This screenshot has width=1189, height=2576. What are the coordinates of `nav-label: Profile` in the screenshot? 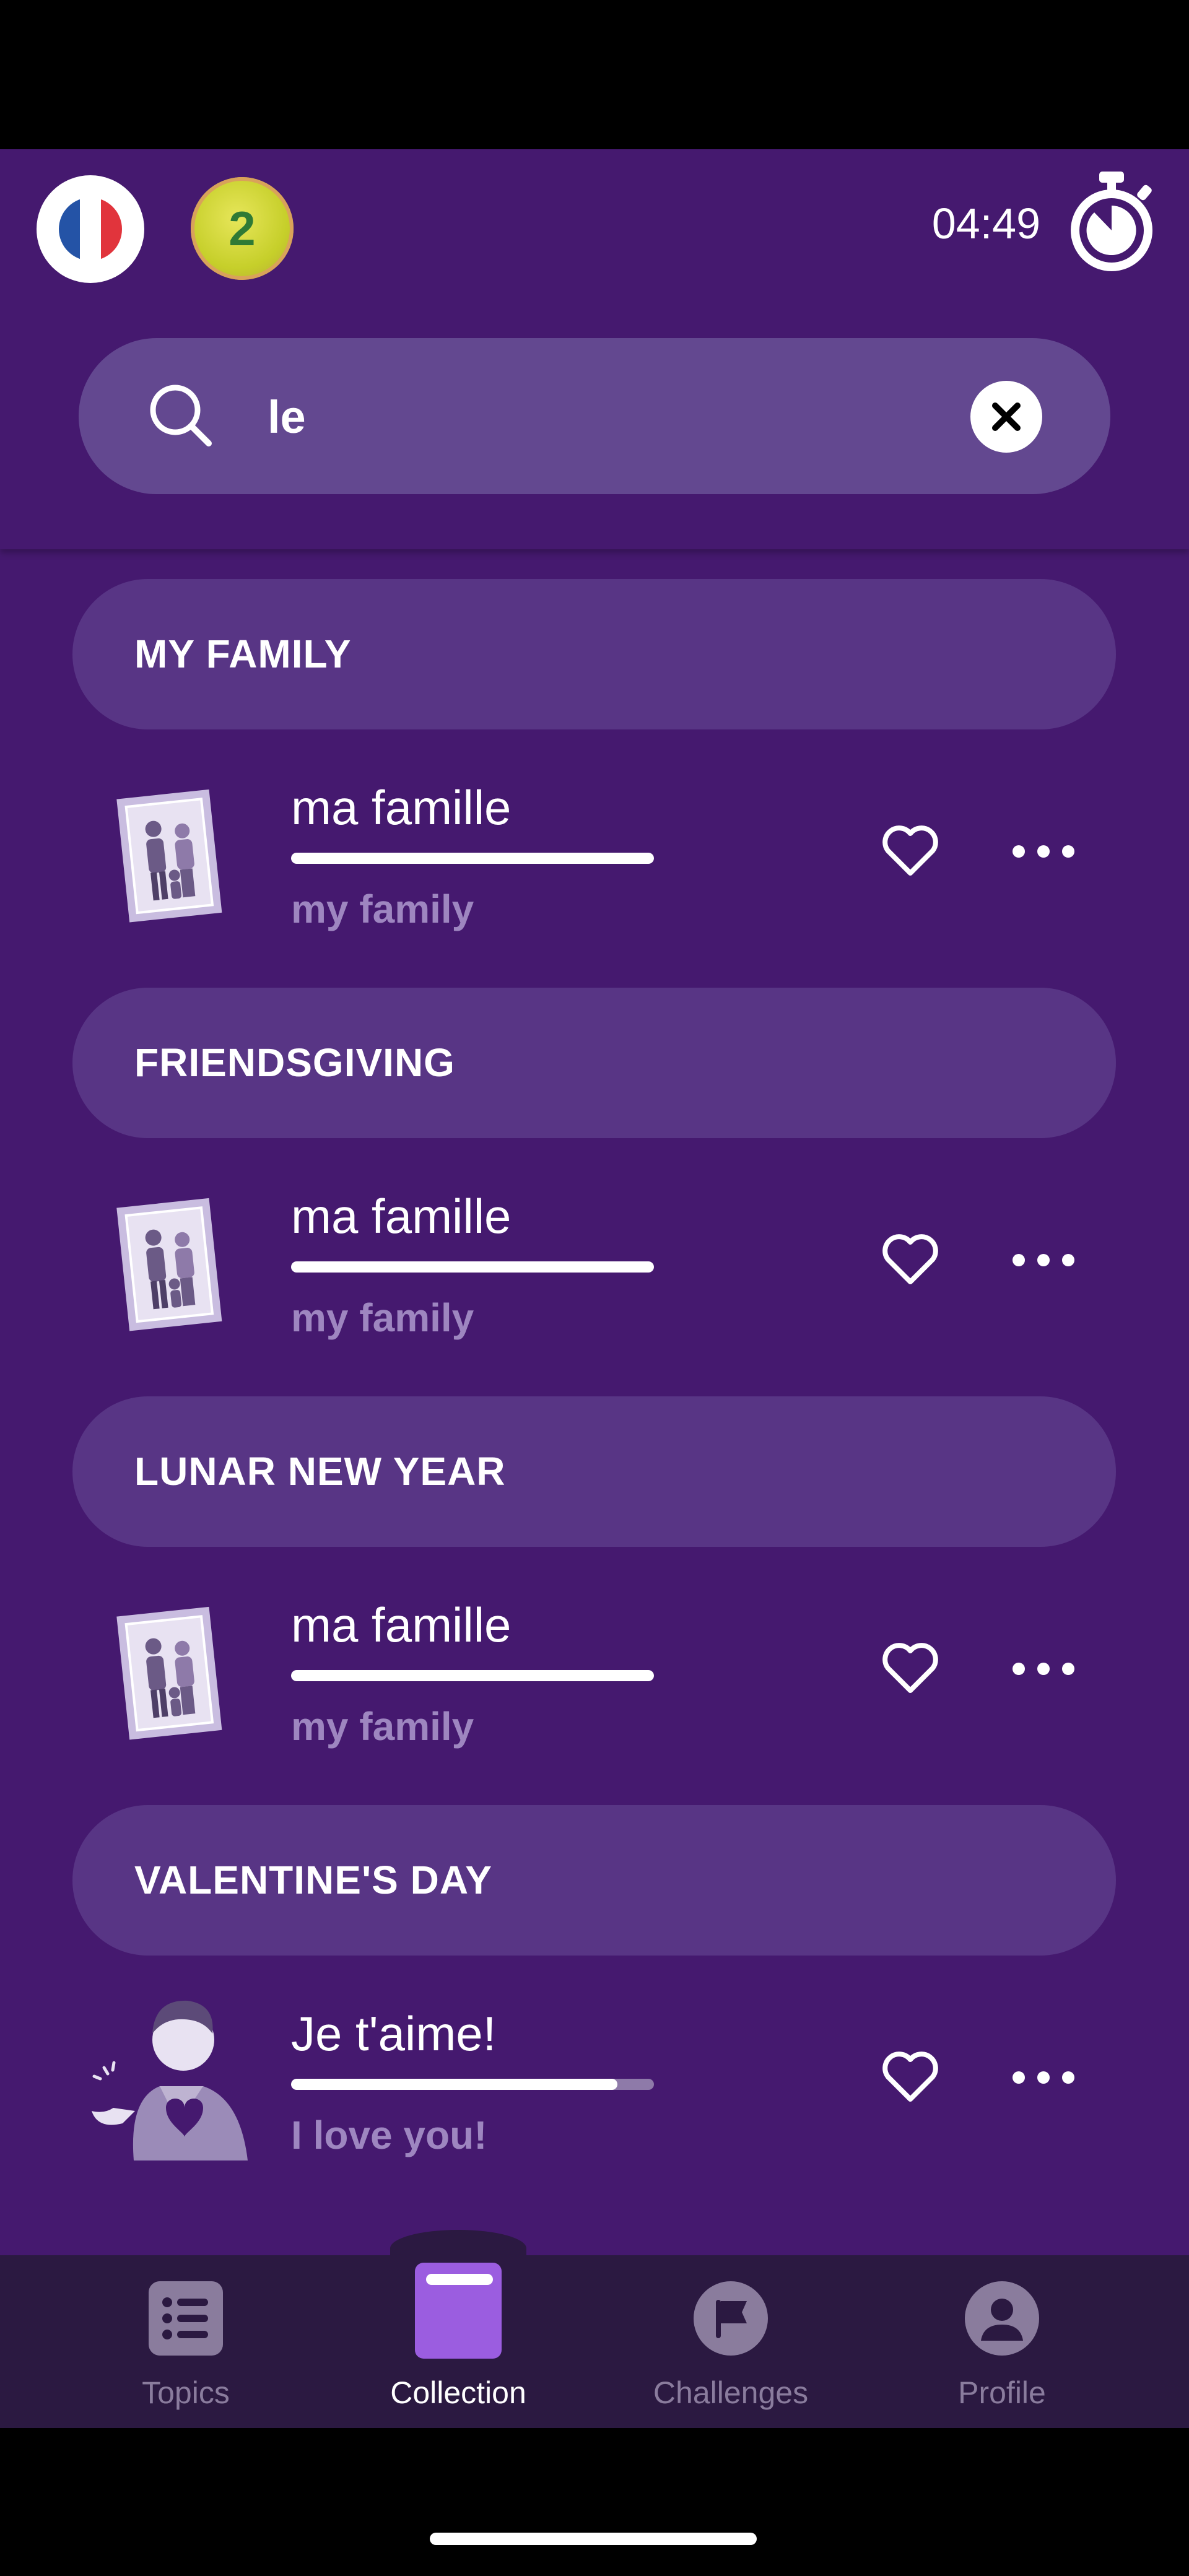 It's located at (1002, 2392).